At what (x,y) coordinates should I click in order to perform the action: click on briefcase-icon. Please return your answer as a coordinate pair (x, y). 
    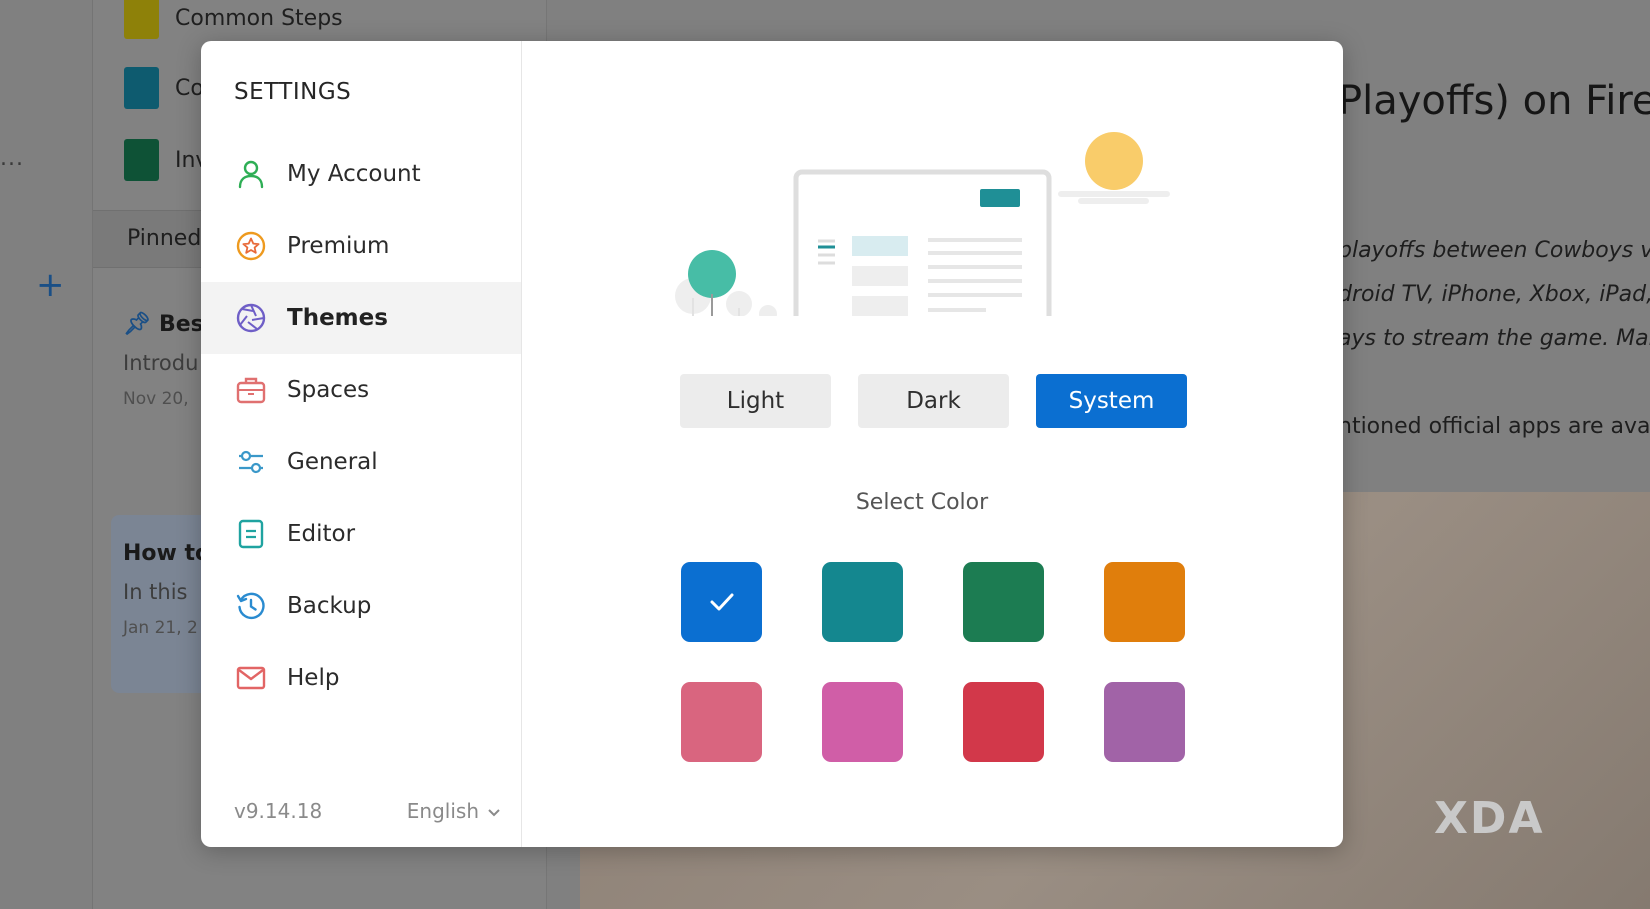
    Looking at the image, I should click on (251, 390).